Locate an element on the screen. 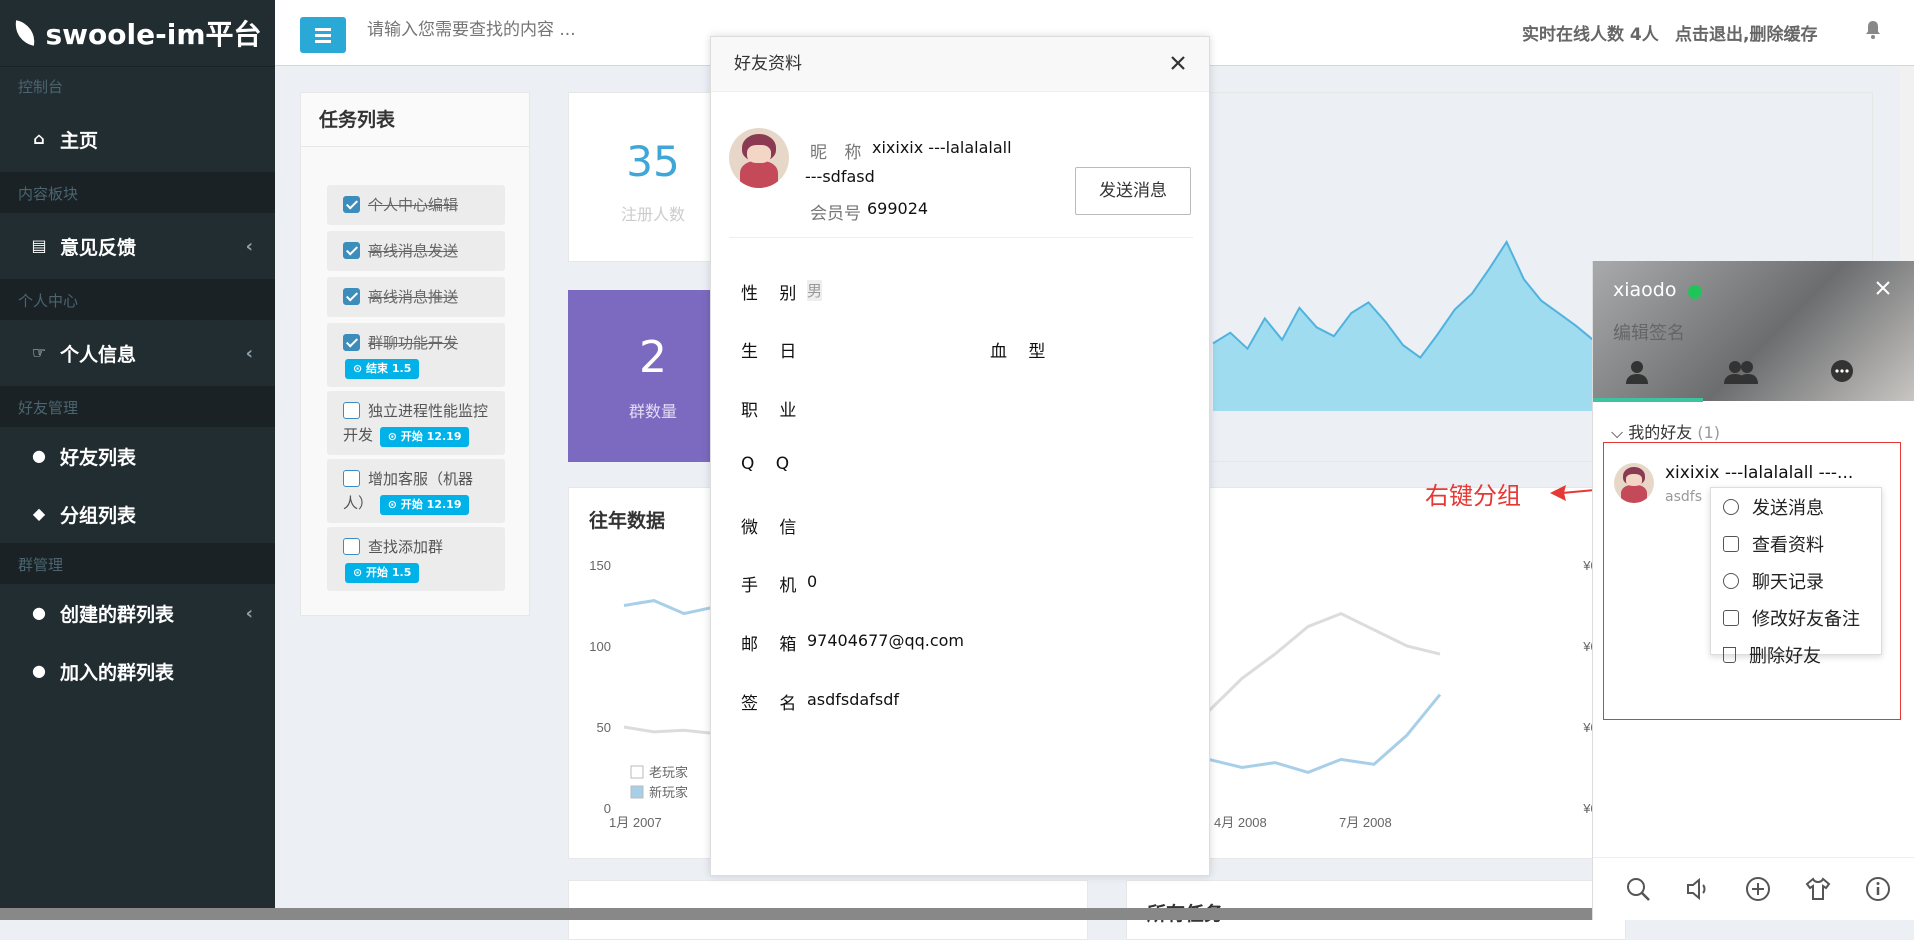  field-blood-type: 血 型 is located at coordinates (1021, 349).